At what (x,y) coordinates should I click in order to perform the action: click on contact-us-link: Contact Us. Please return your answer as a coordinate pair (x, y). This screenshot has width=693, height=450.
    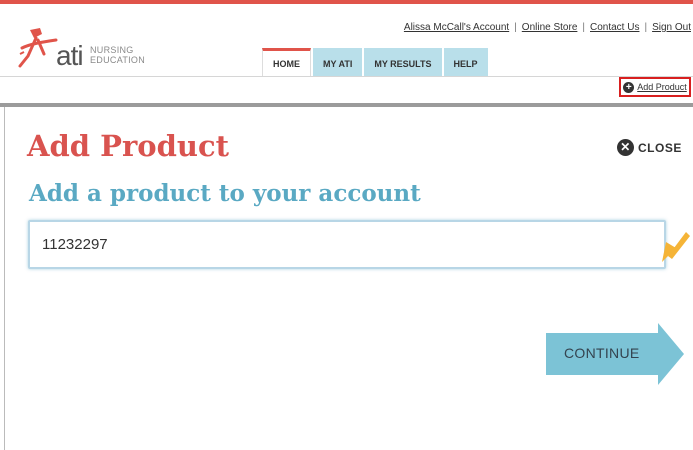
    Looking at the image, I should click on (614, 27).